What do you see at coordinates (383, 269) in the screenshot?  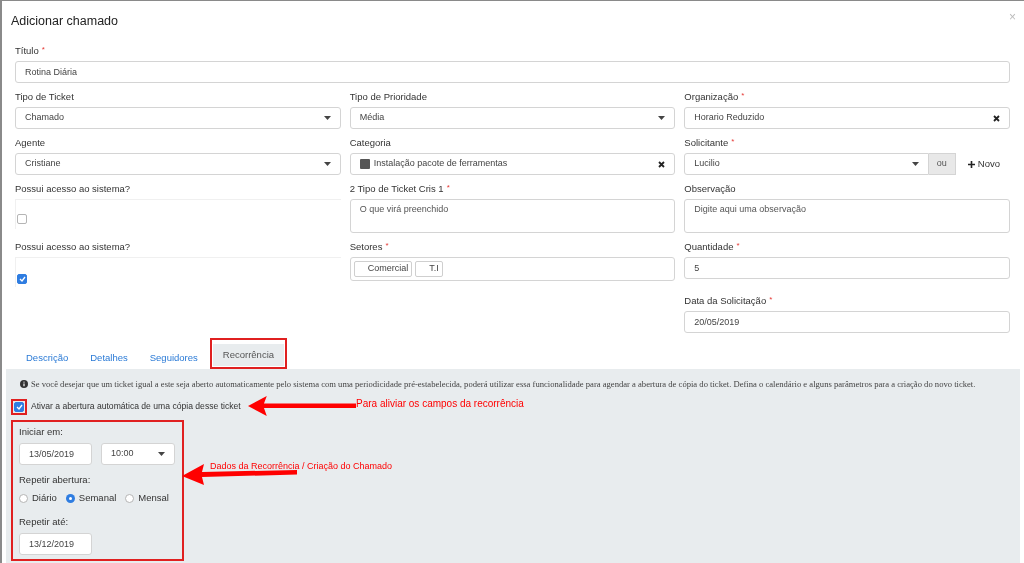 I see `tag-chip: Comercial` at bounding box center [383, 269].